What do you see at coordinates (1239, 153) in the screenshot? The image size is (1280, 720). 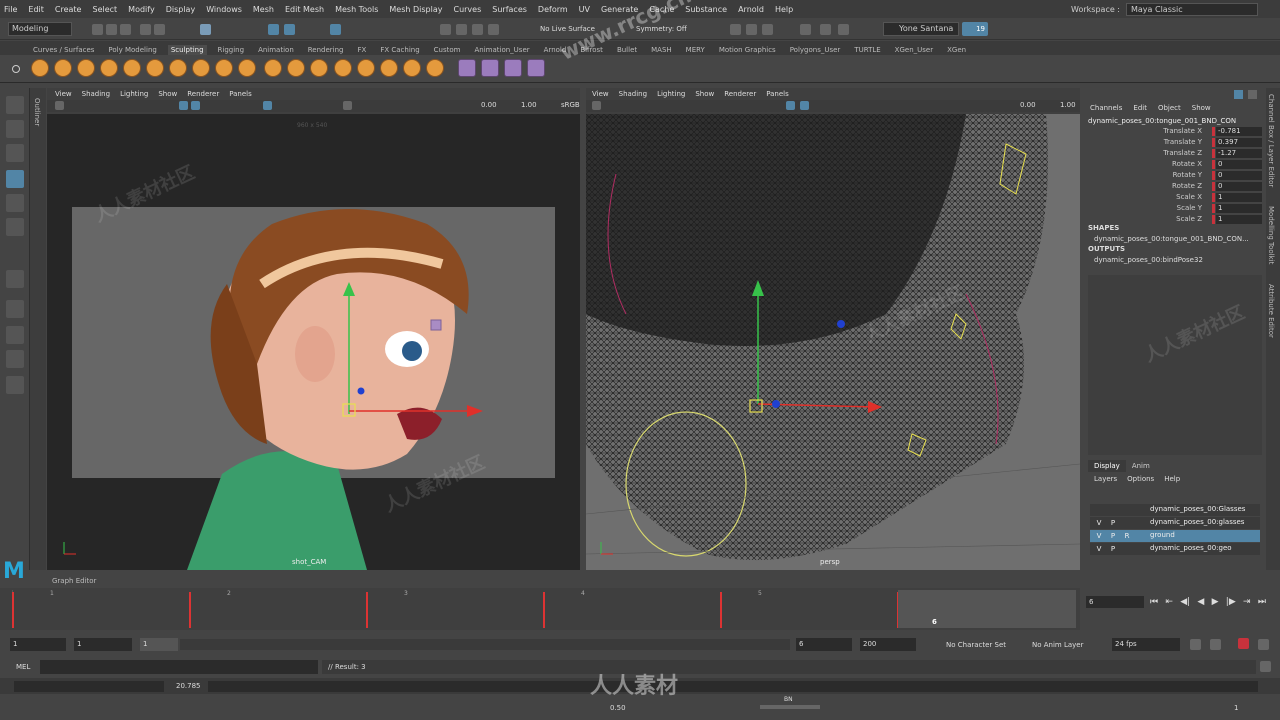 I see `attr-value: -1.27` at bounding box center [1239, 153].